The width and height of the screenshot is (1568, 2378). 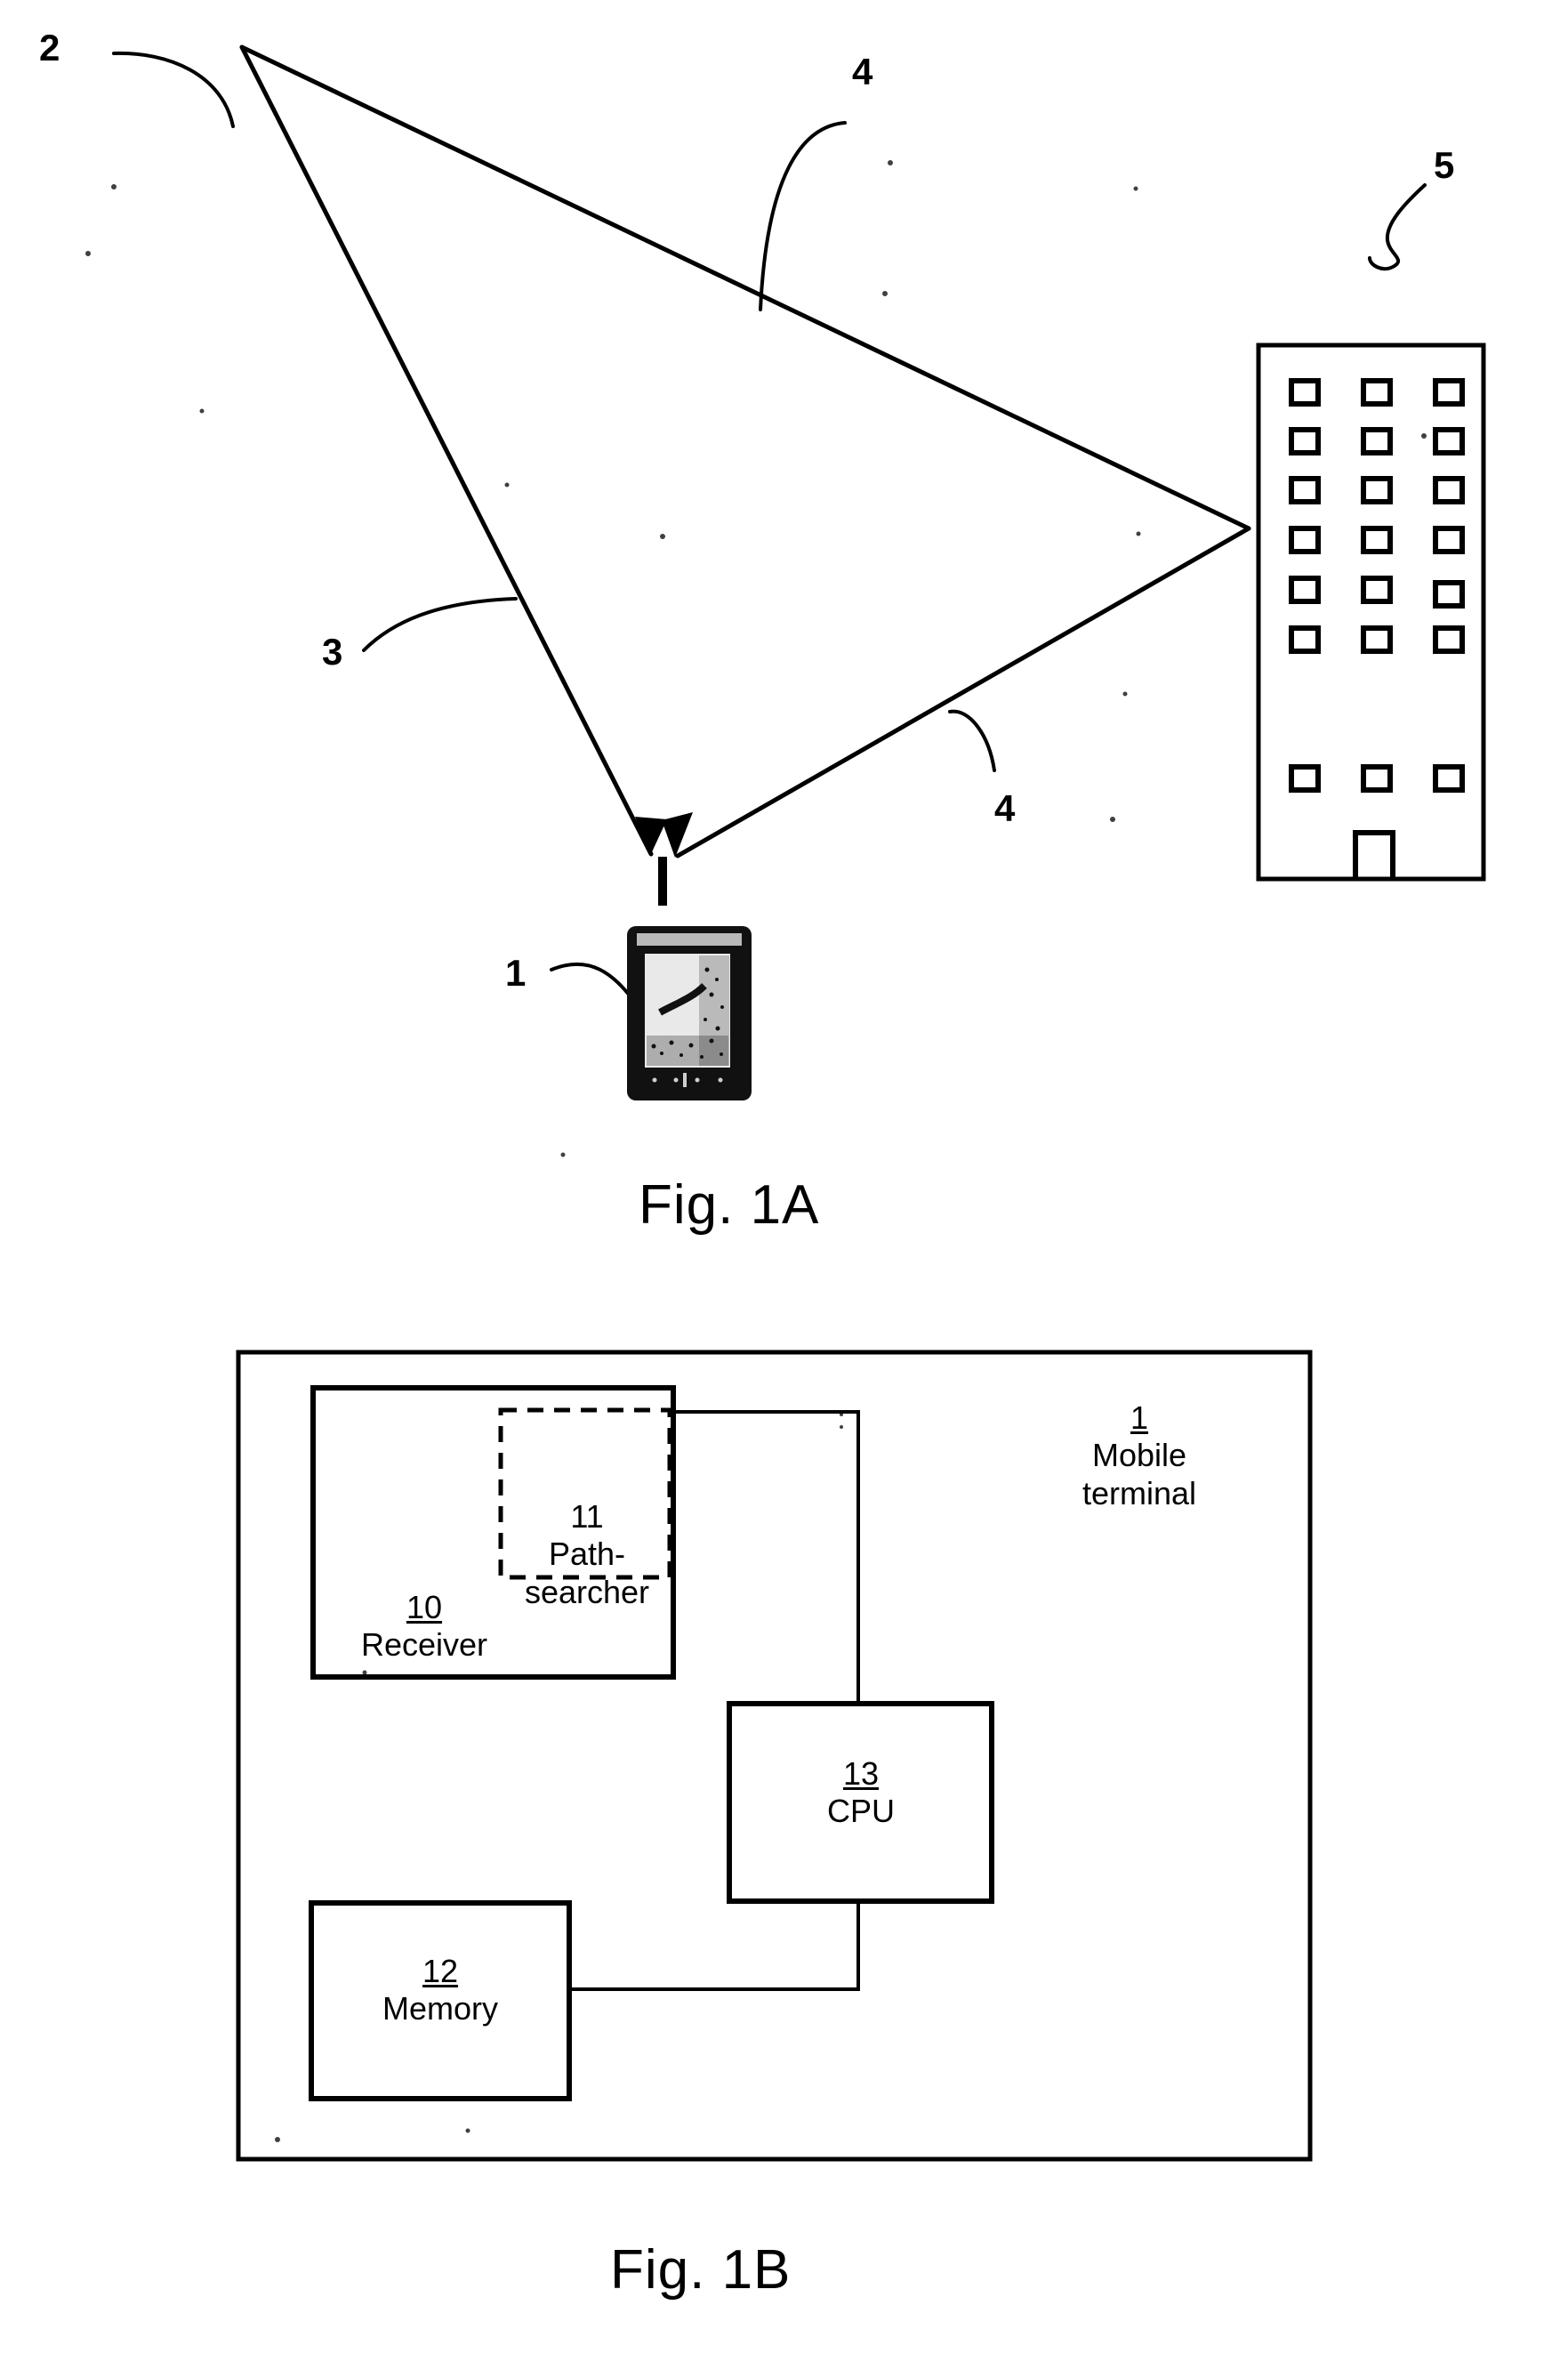 I want to click on ray-apex-to-mobile, so click(x=446, y=450).